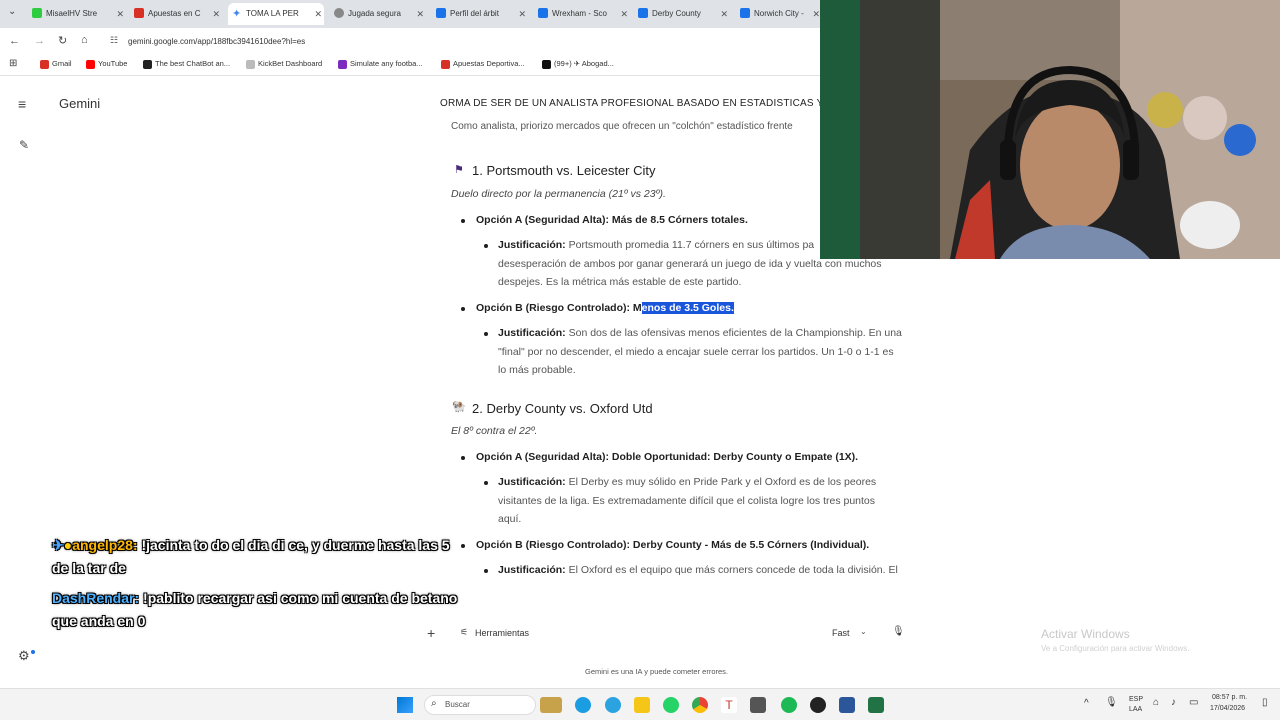 The image size is (1280, 720). What do you see at coordinates (84, 40) in the screenshot?
I see `home-icon: ⌂` at bounding box center [84, 40].